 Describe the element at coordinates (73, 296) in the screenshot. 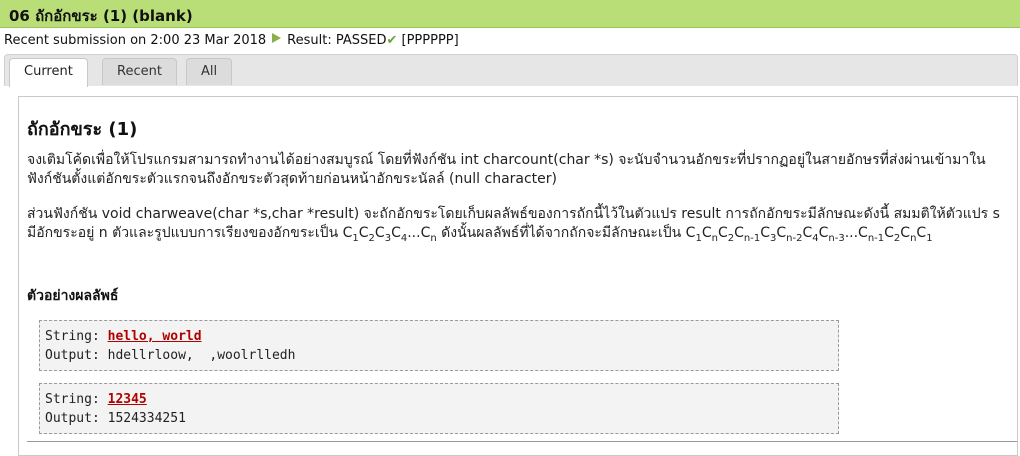

I see `examples-heading: ตัวอย่างผลลัพธ์` at that location.